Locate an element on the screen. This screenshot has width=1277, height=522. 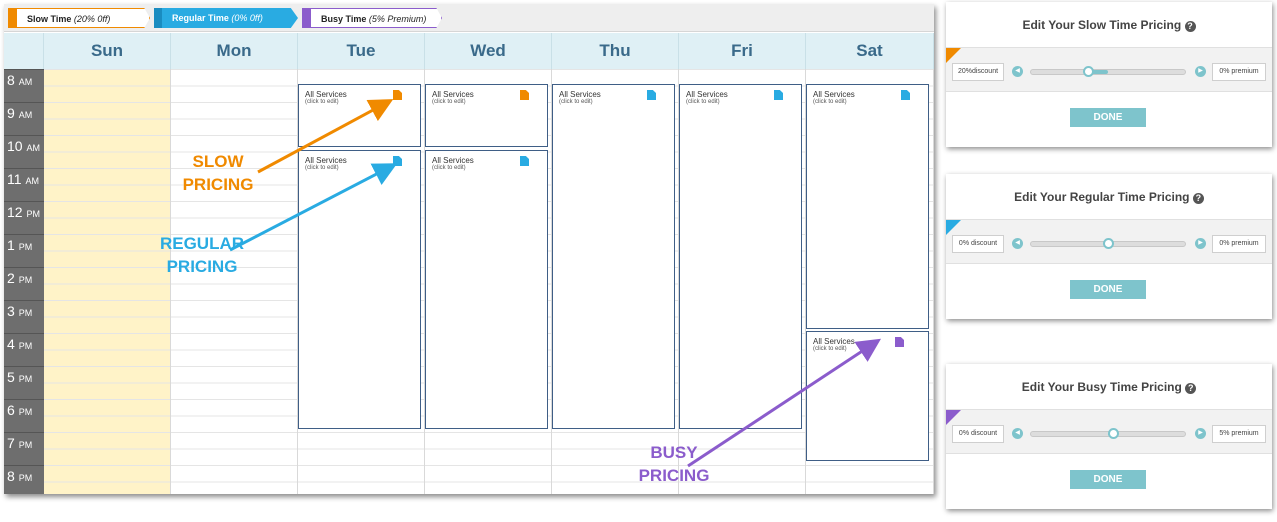
annotation-line: BUSY is located at coordinates (674, 452).